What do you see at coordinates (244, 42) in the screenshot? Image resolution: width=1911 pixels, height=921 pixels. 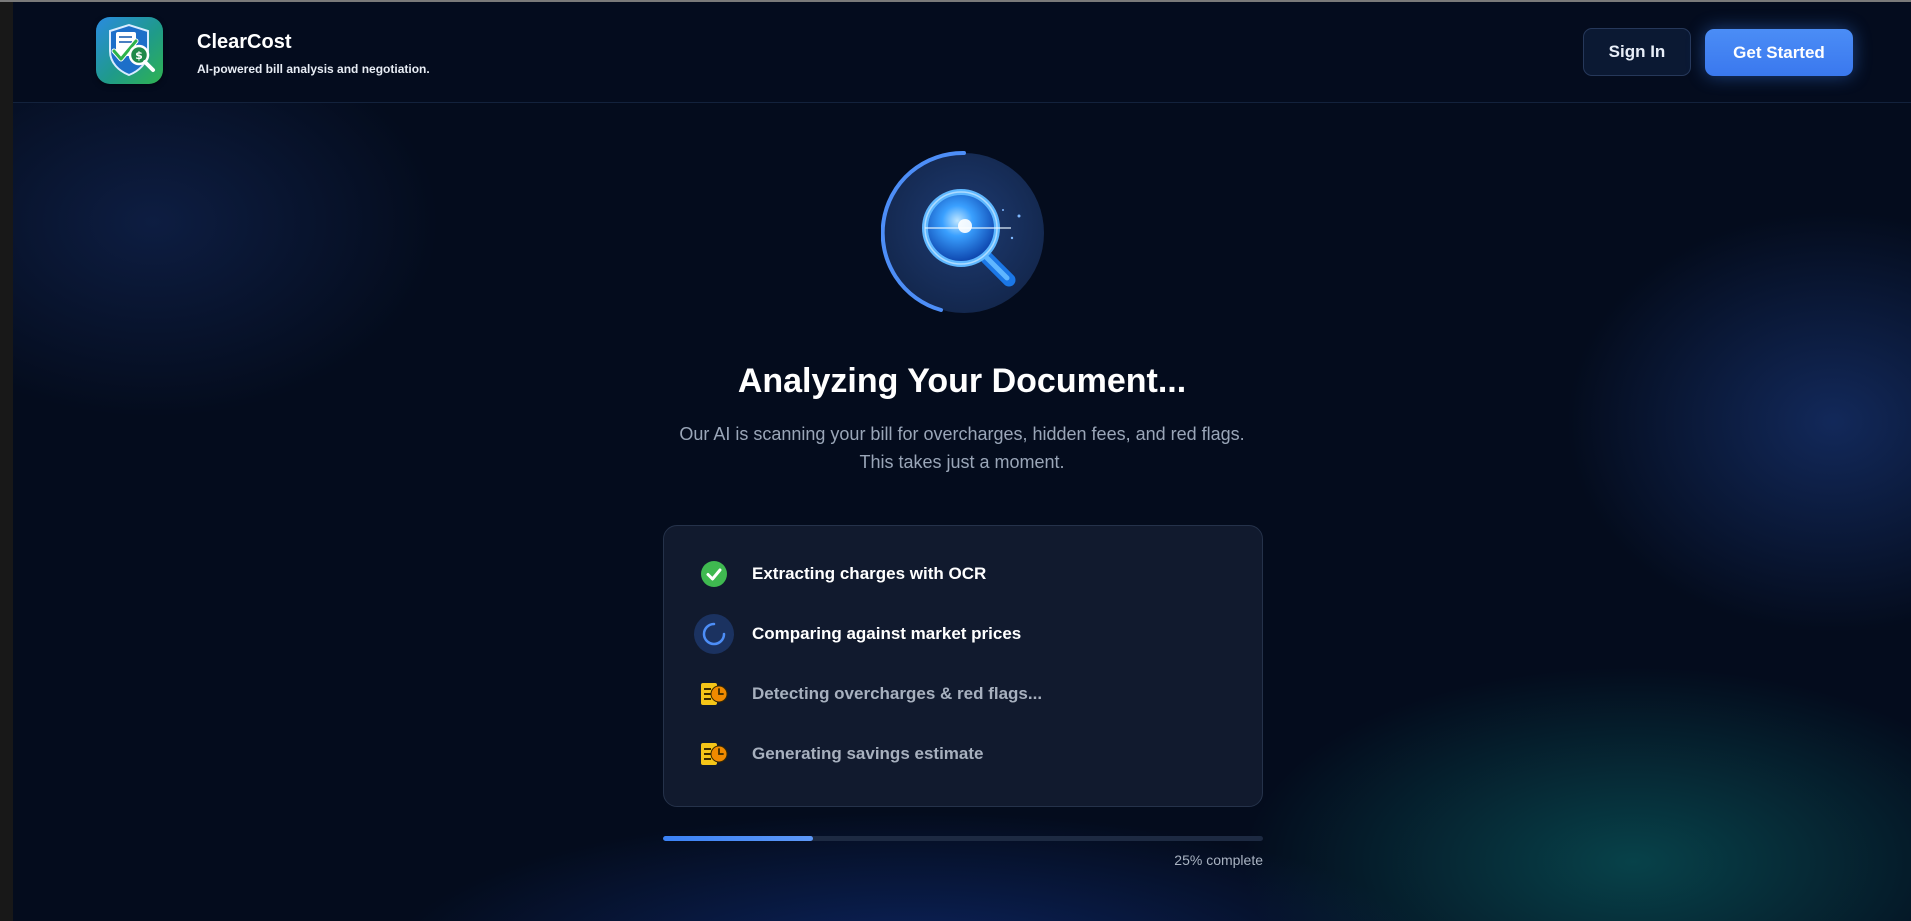 I see `brand-name: ClearCost` at bounding box center [244, 42].